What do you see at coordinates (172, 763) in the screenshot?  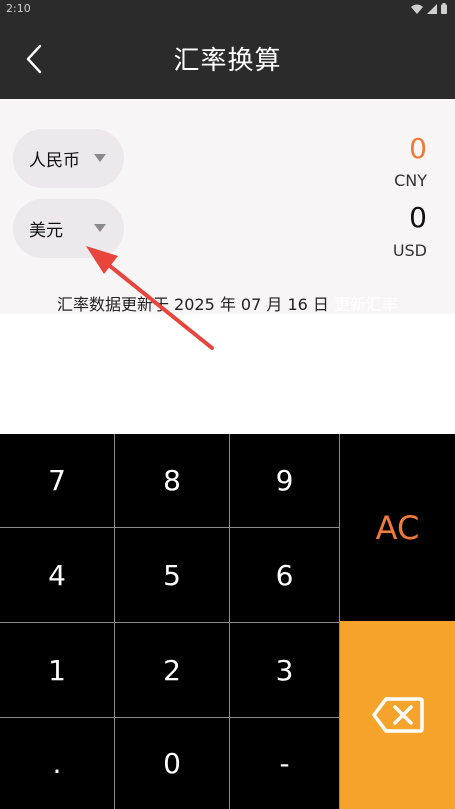 I see `key-0: 0` at bounding box center [172, 763].